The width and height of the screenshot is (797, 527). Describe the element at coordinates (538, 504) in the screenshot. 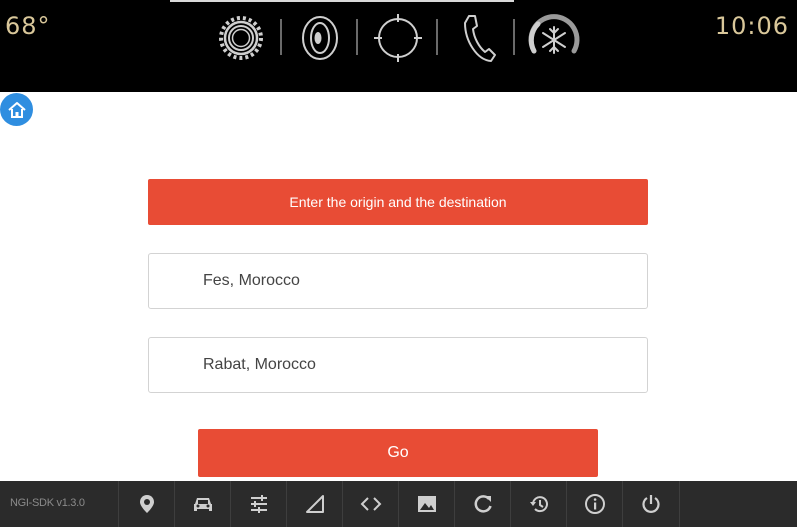

I see `history-icon` at that location.